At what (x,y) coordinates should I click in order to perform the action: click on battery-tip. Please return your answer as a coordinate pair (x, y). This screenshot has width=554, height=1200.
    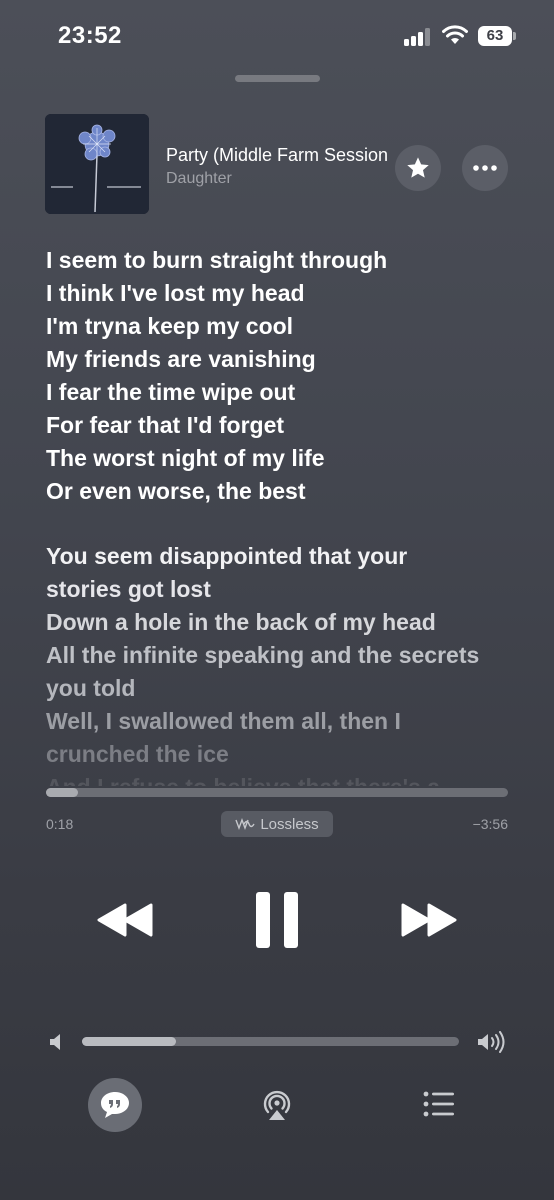
    Looking at the image, I should click on (514, 36).